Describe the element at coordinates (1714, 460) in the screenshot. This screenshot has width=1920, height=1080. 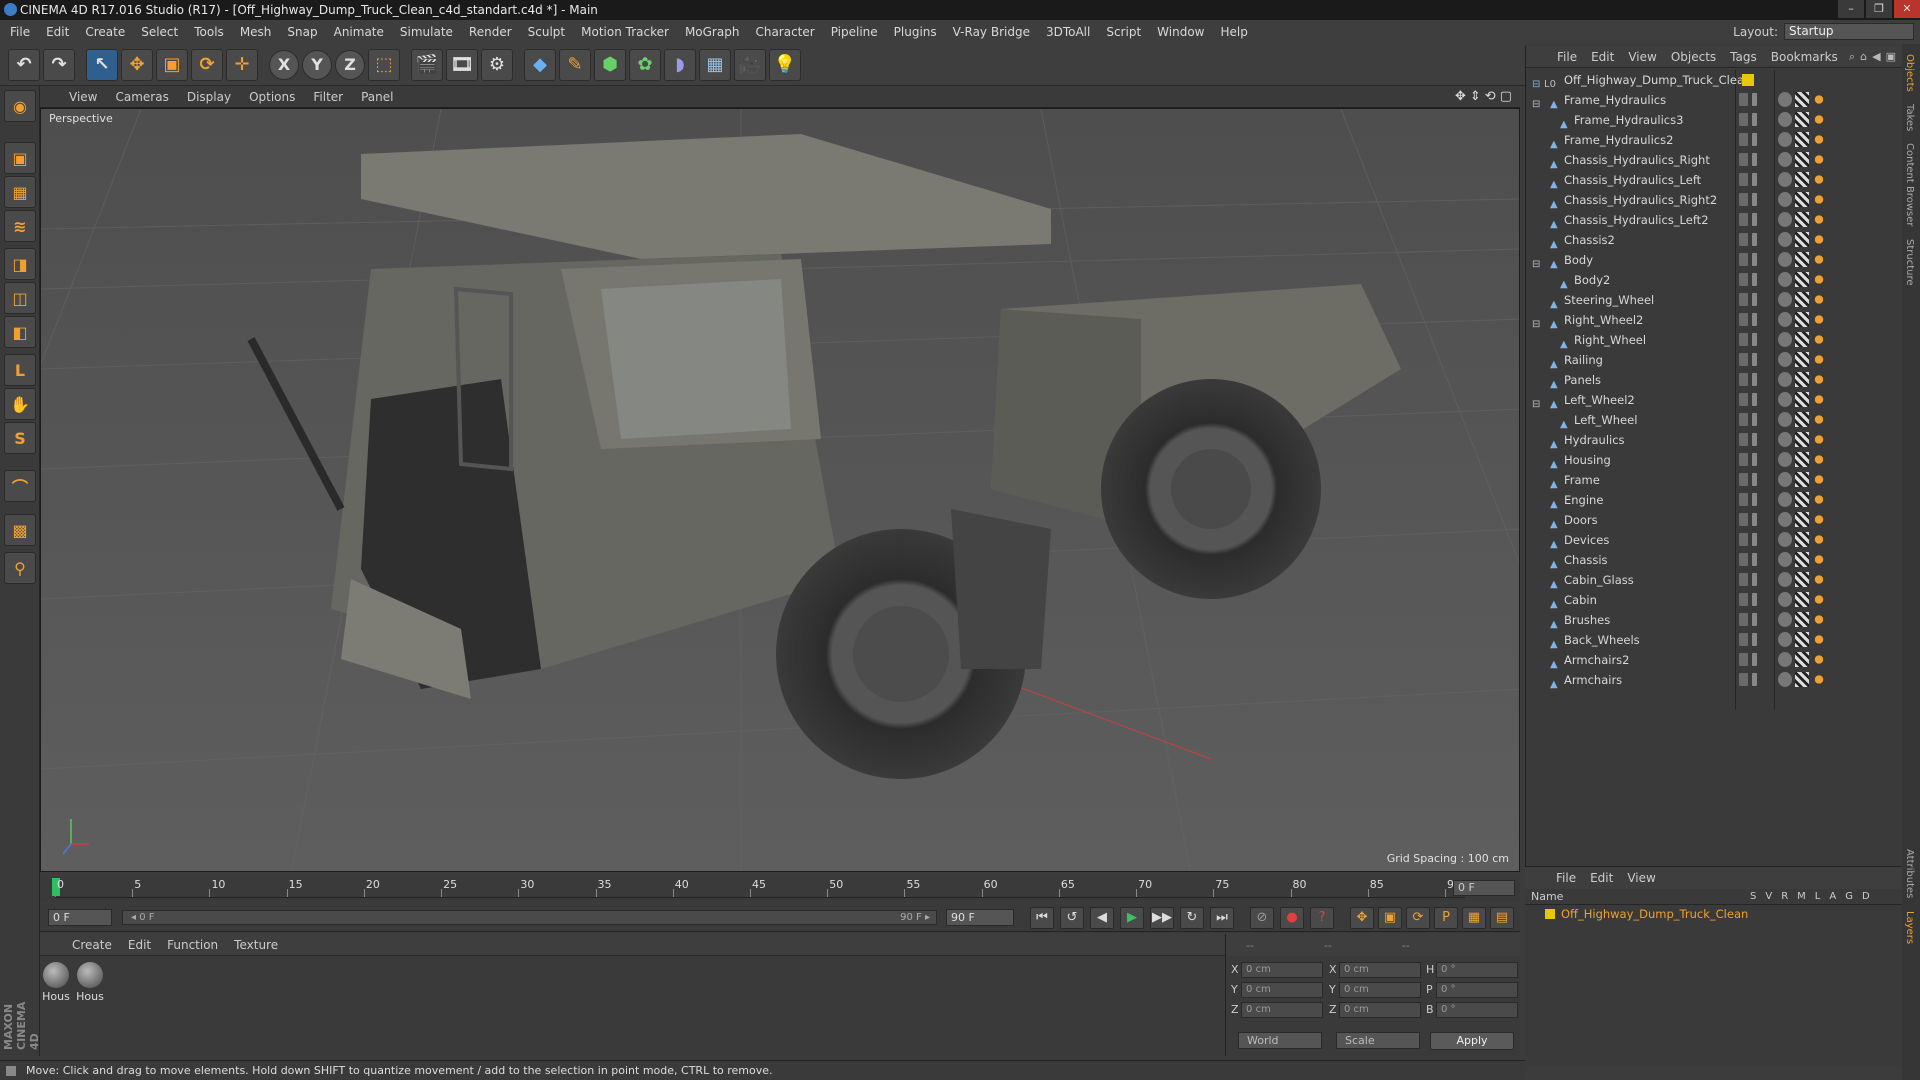
I see `object-row: ▲ Housing` at that location.